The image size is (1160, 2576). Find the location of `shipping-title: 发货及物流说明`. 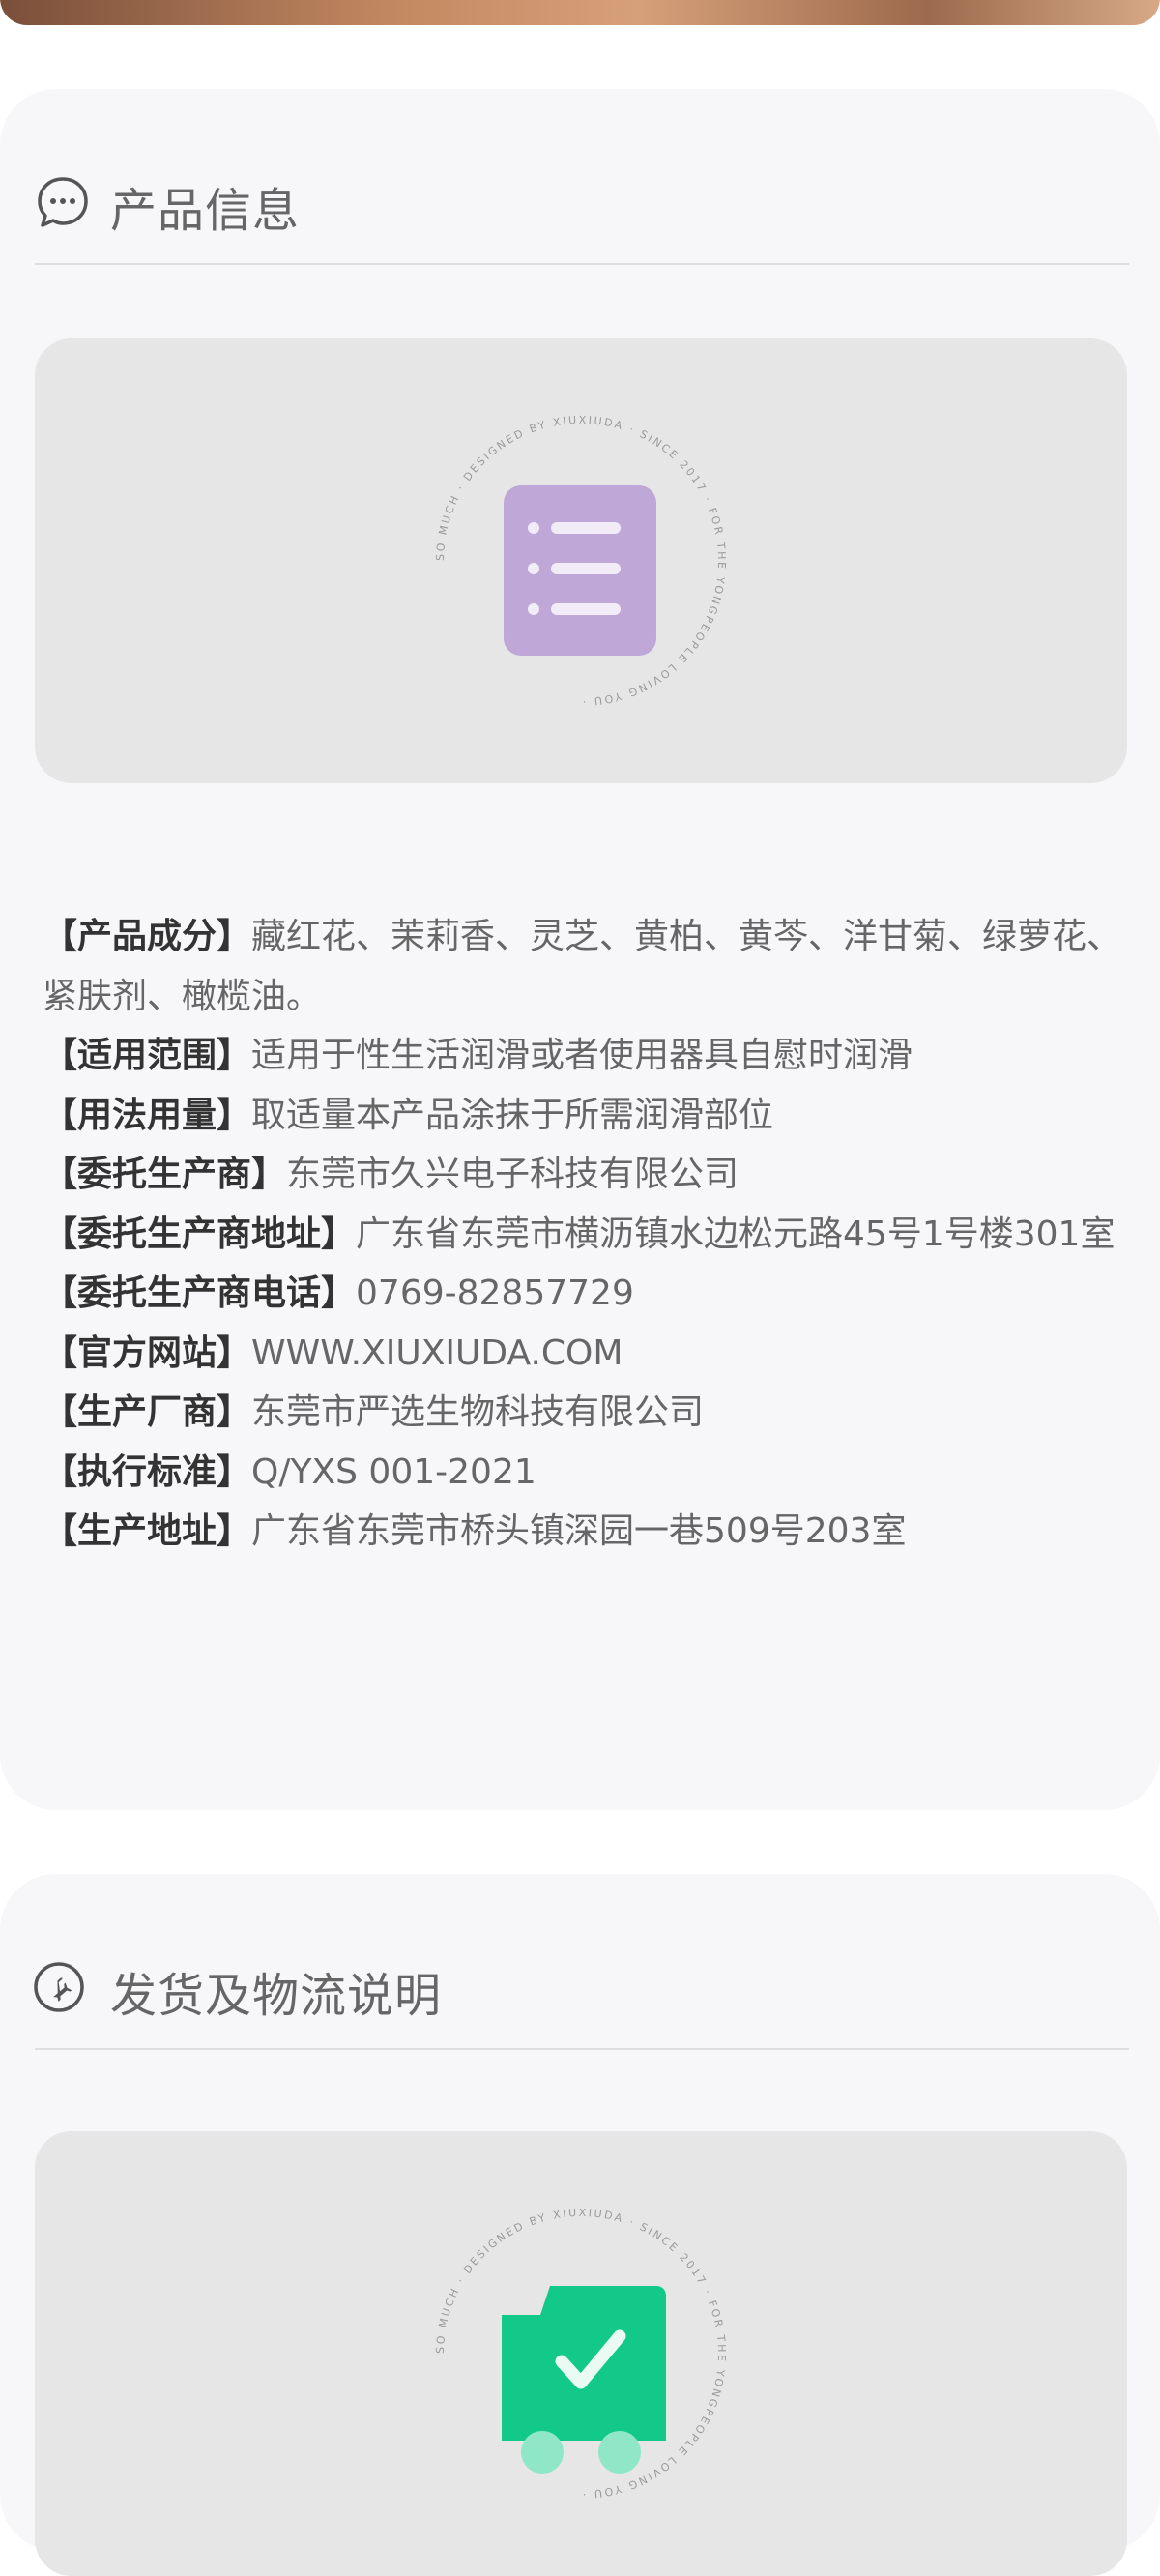

shipping-title: 发货及物流说明 is located at coordinates (276, 1996).